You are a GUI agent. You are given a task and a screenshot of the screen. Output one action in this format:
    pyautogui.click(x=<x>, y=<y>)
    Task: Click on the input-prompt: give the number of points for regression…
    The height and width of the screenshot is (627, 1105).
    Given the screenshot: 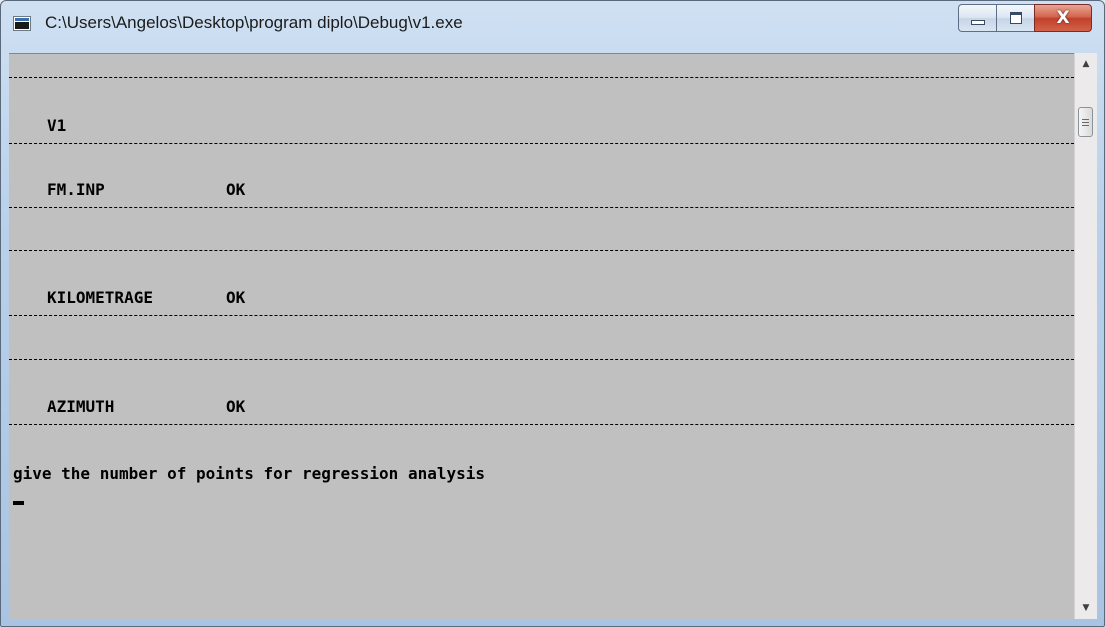 What is the action you would take?
    pyautogui.click(x=249, y=473)
    